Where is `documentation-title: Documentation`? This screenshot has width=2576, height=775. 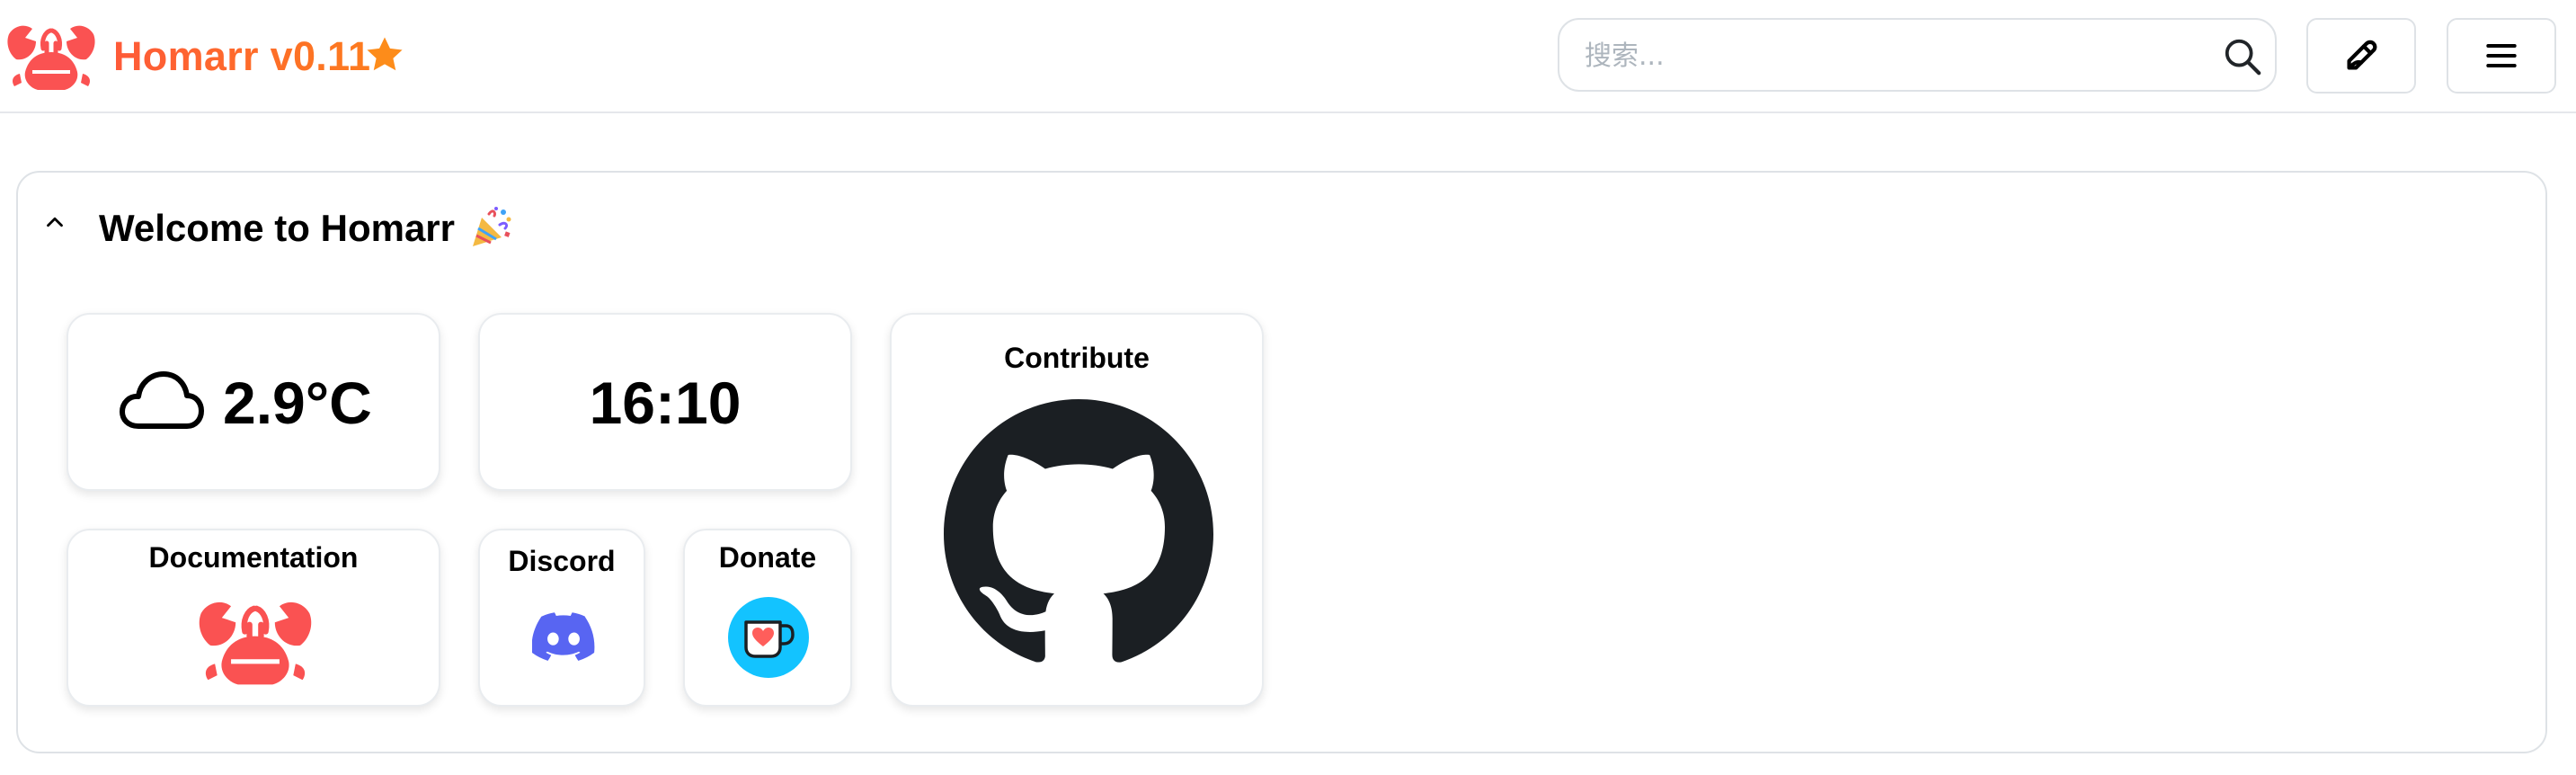
documentation-title: Documentation is located at coordinates (254, 558).